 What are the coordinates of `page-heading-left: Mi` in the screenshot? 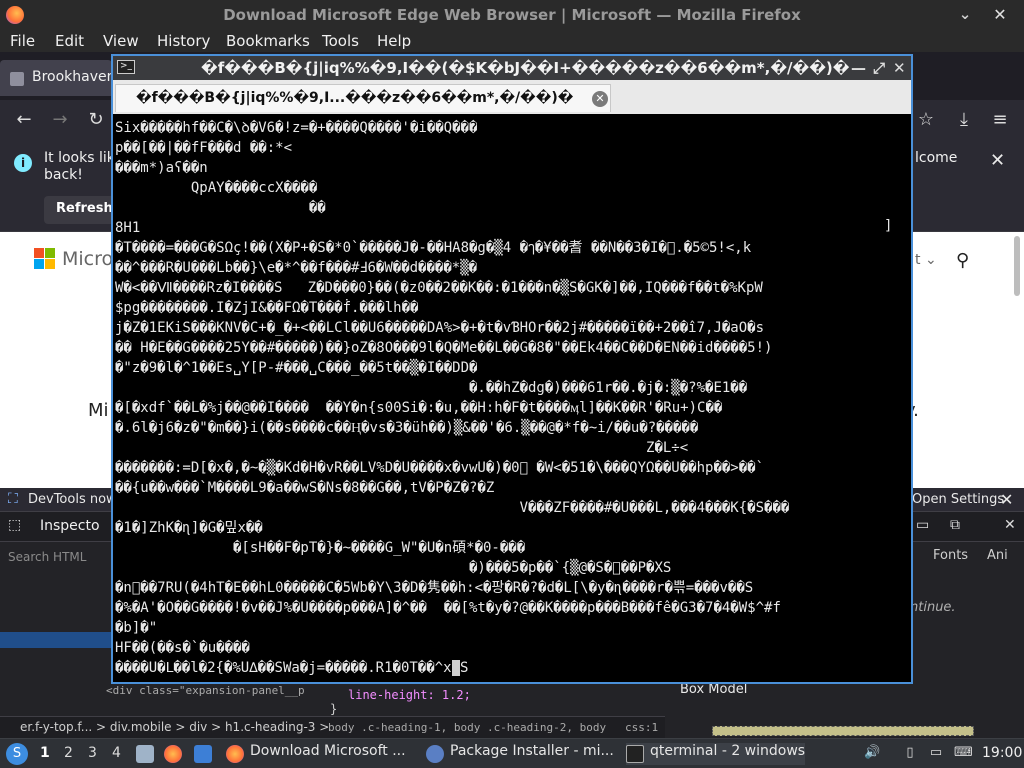 It's located at (98, 410).